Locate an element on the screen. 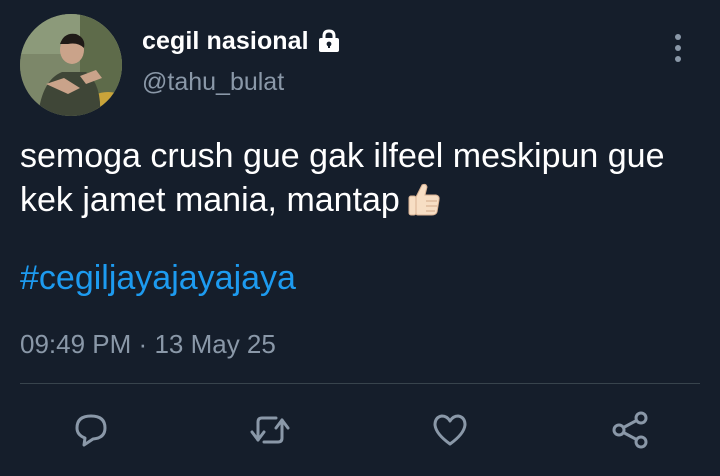 This screenshot has width=720, height=476. retweet-button is located at coordinates (270, 432).